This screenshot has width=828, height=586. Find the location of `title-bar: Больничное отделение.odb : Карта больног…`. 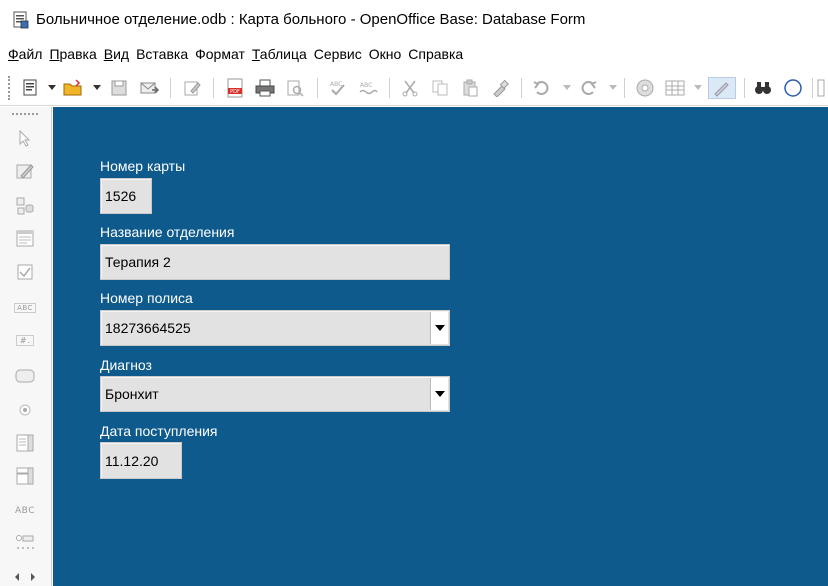

title-bar: Больничное отделение.odb : Карта больног… is located at coordinates (414, 20).